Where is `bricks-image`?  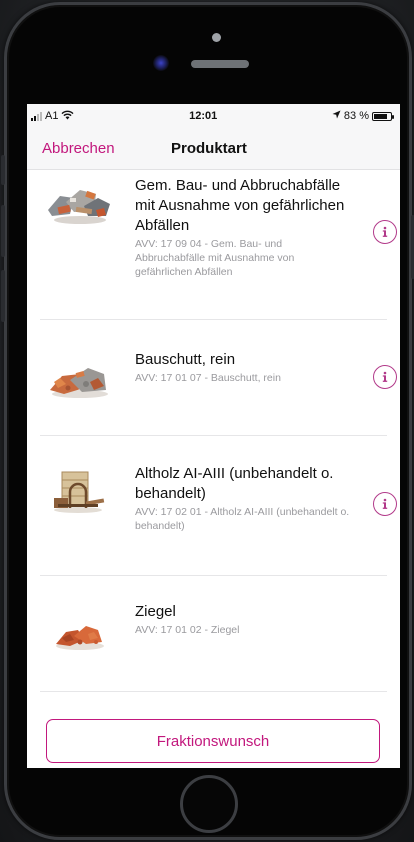 bricks-image is located at coordinates (79, 634).